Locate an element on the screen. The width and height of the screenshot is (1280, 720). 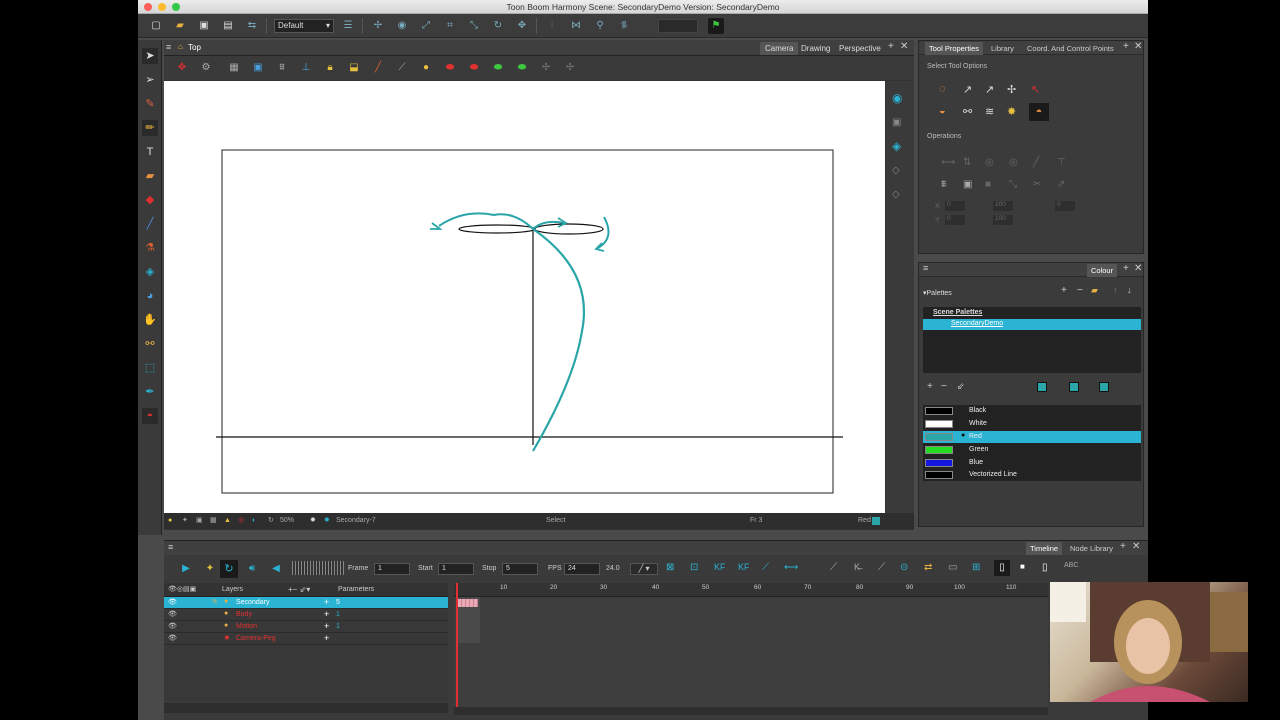
secondary-cells is located at coordinates (468, 603).